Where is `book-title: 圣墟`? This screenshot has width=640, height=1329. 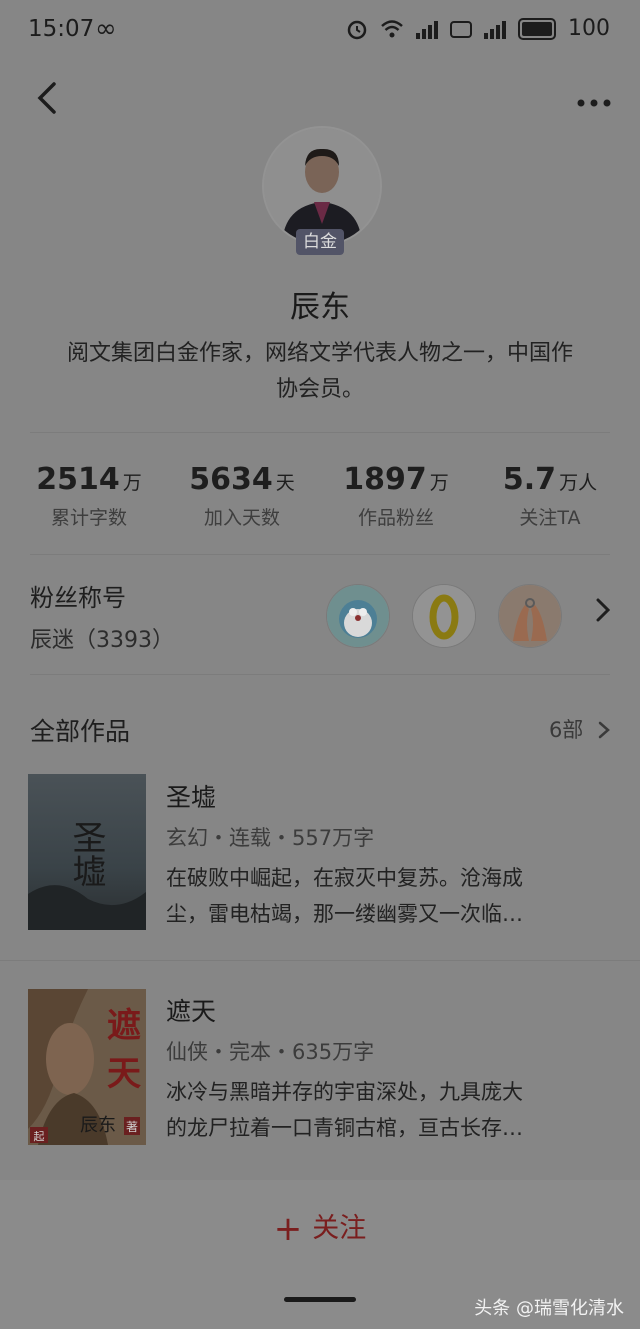
book-title: 圣墟 is located at coordinates (191, 796).